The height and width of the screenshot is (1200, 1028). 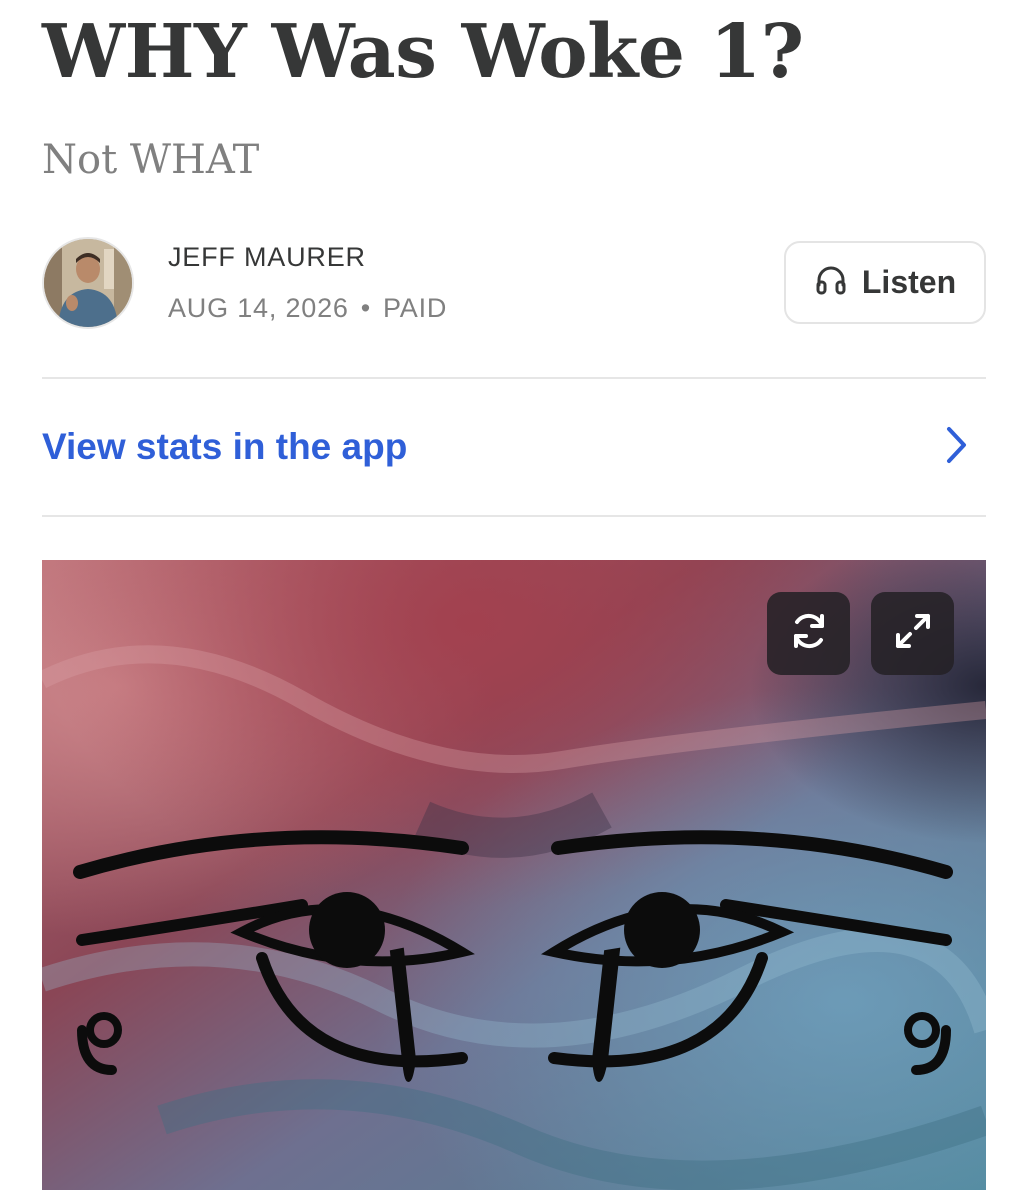 I want to click on avatar-photo, so click(x=88, y=283).